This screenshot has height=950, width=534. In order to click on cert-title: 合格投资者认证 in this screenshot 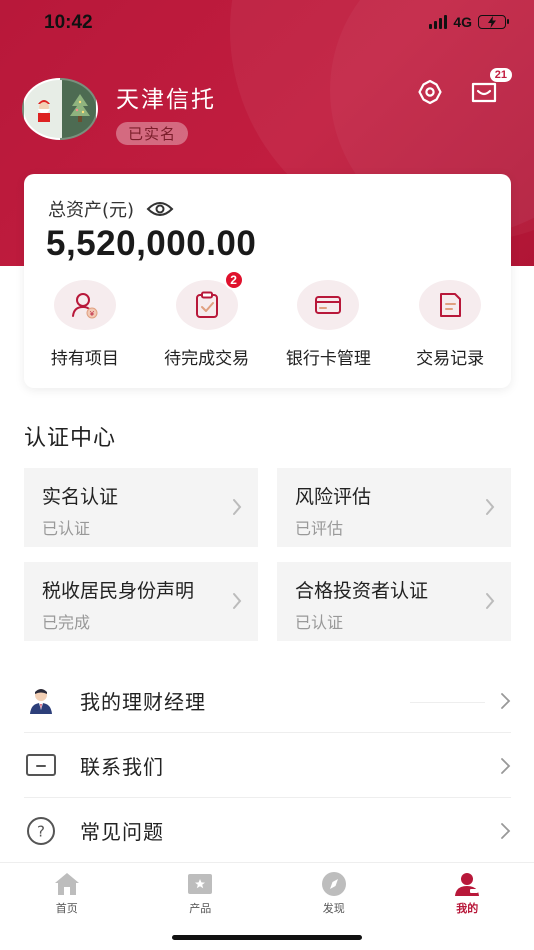, I will do `click(362, 591)`.